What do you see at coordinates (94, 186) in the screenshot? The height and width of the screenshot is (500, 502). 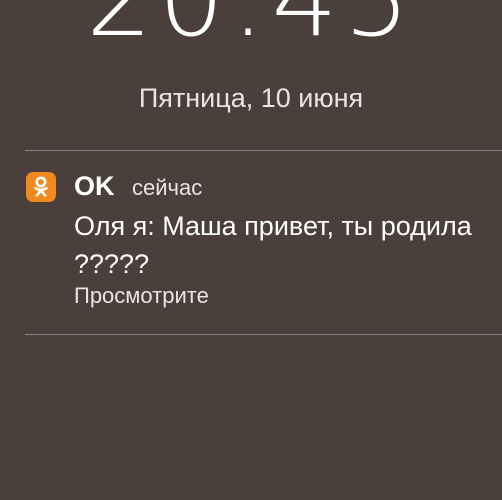 I see `notification-app-name: OK` at bounding box center [94, 186].